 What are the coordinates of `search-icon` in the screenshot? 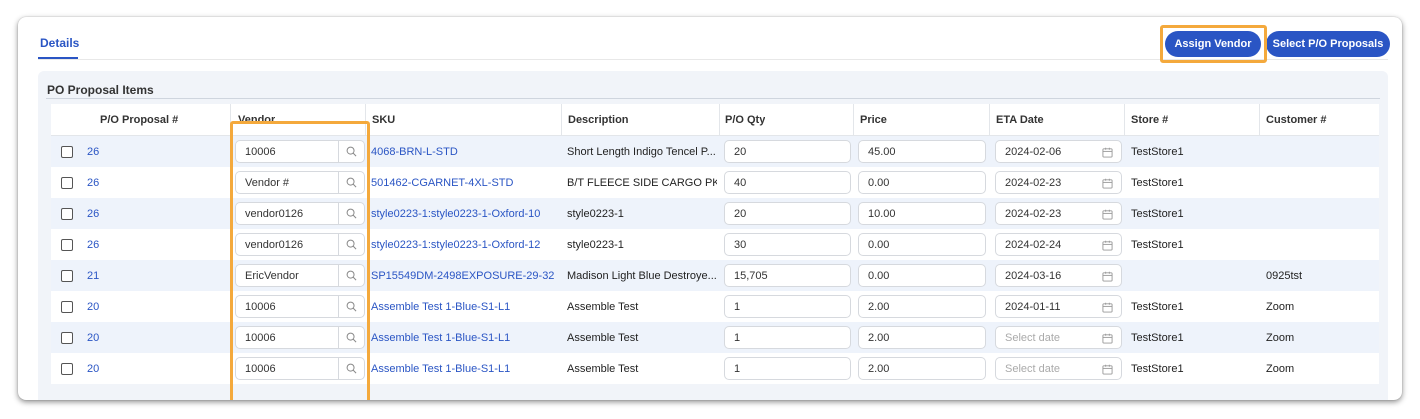 It's located at (351, 368).